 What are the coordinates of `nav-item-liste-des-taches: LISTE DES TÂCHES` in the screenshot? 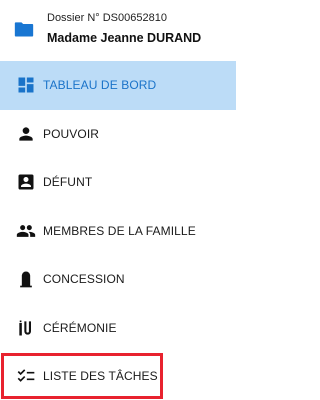 It's located at (82, 376).